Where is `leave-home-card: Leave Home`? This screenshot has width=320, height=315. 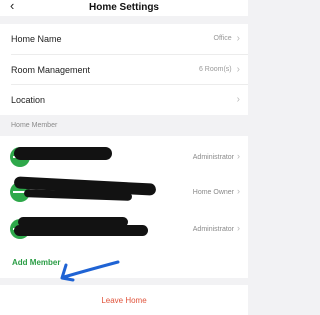 leave-home-card: Leave Home is located at coordinates (124, 300).